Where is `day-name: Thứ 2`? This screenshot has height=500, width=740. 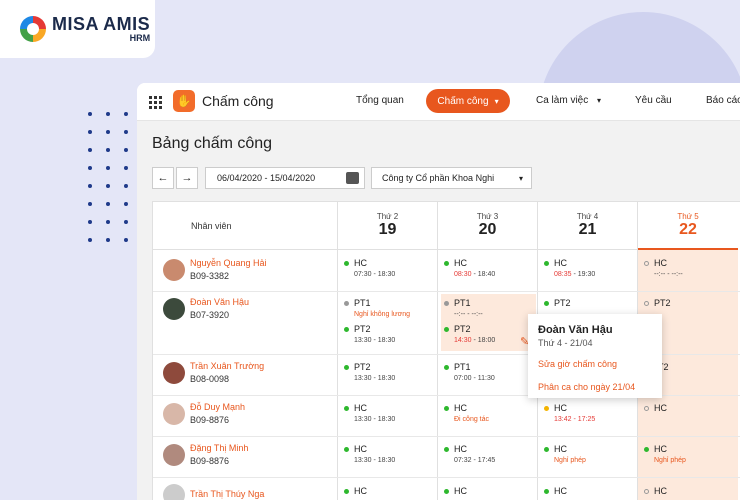
day-name: Thứ 2 is located at coordinates (387, 216).